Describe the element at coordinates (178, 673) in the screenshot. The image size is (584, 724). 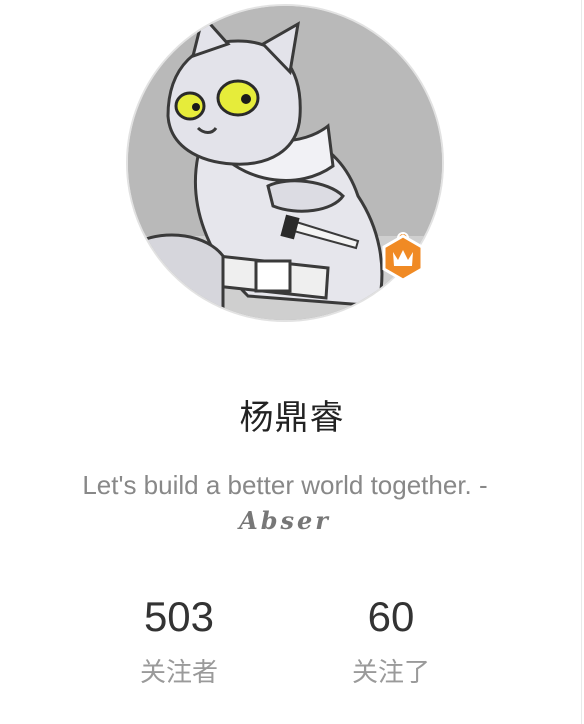
I see `followers-label: 关注者` at that location.